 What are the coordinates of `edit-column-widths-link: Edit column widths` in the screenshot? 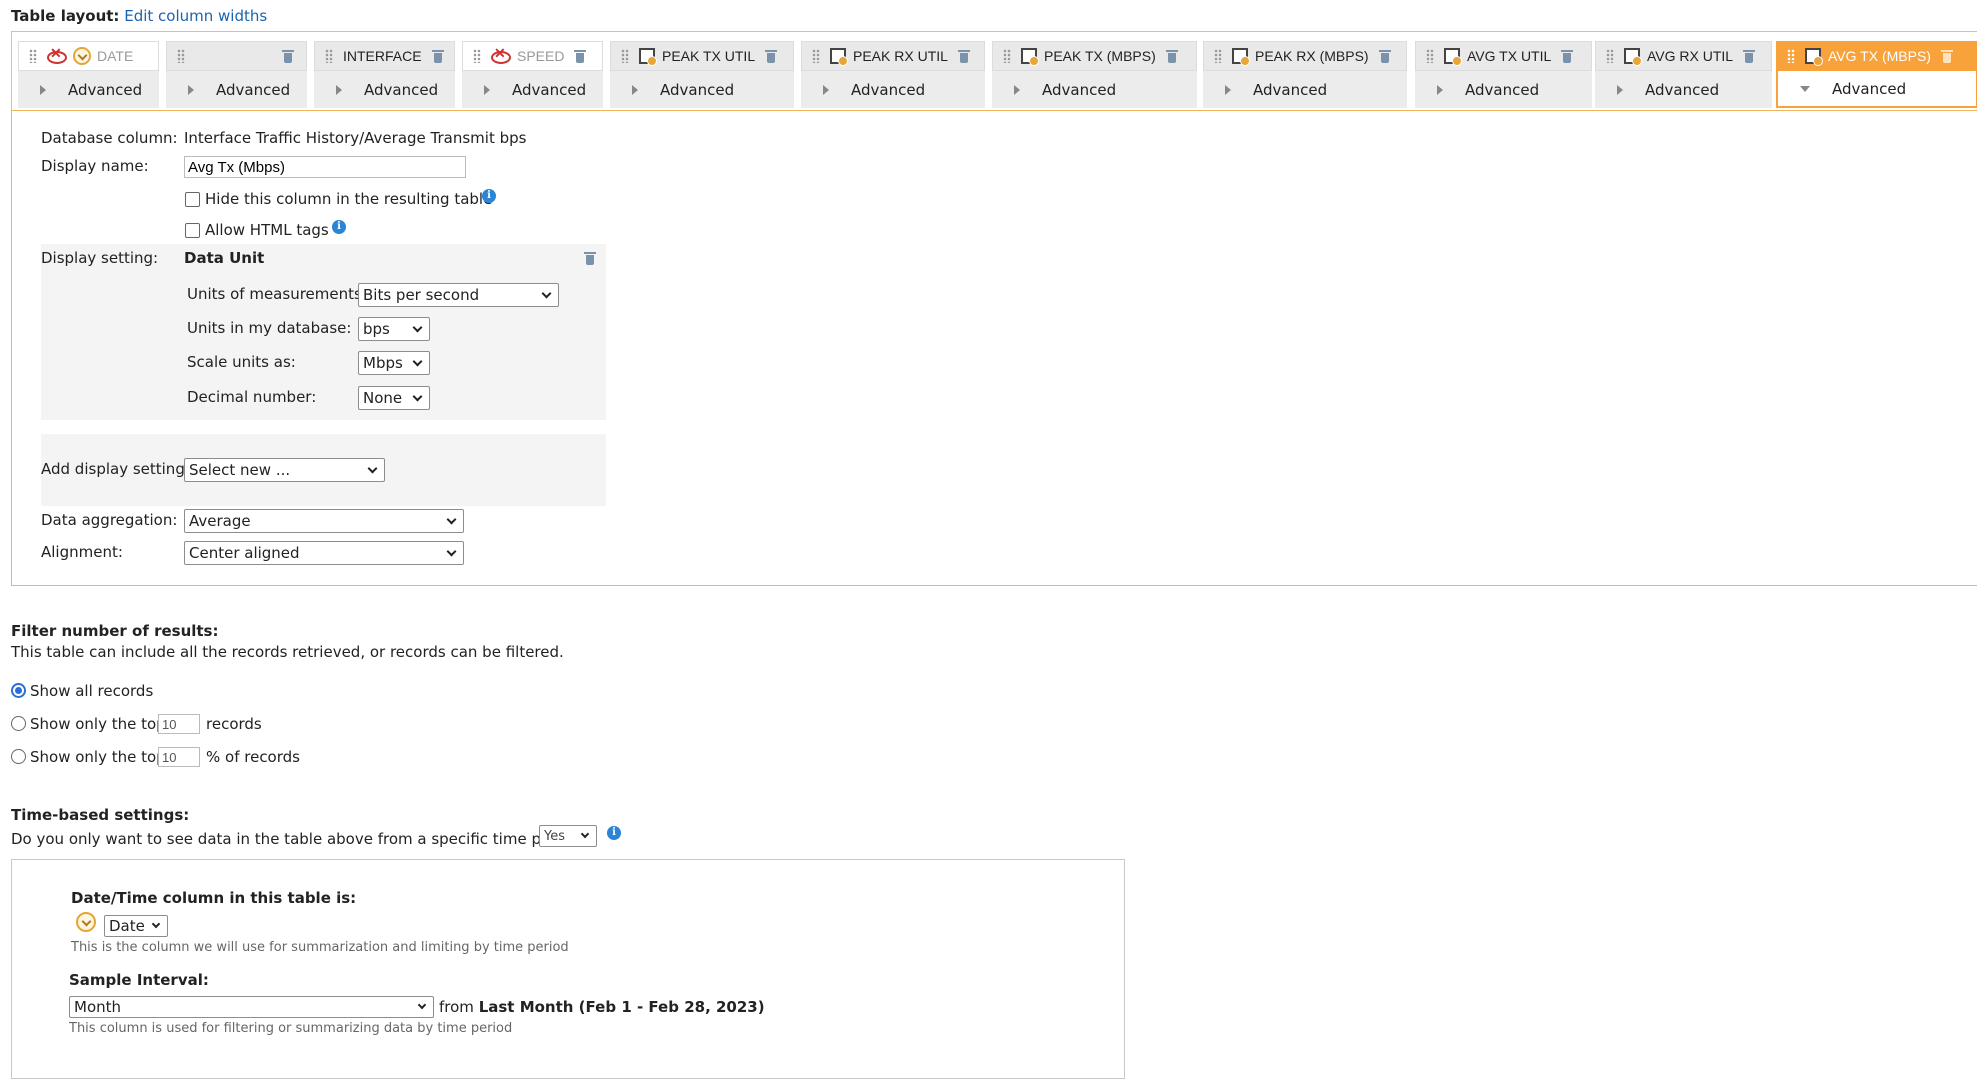 It's located at (195, 16).